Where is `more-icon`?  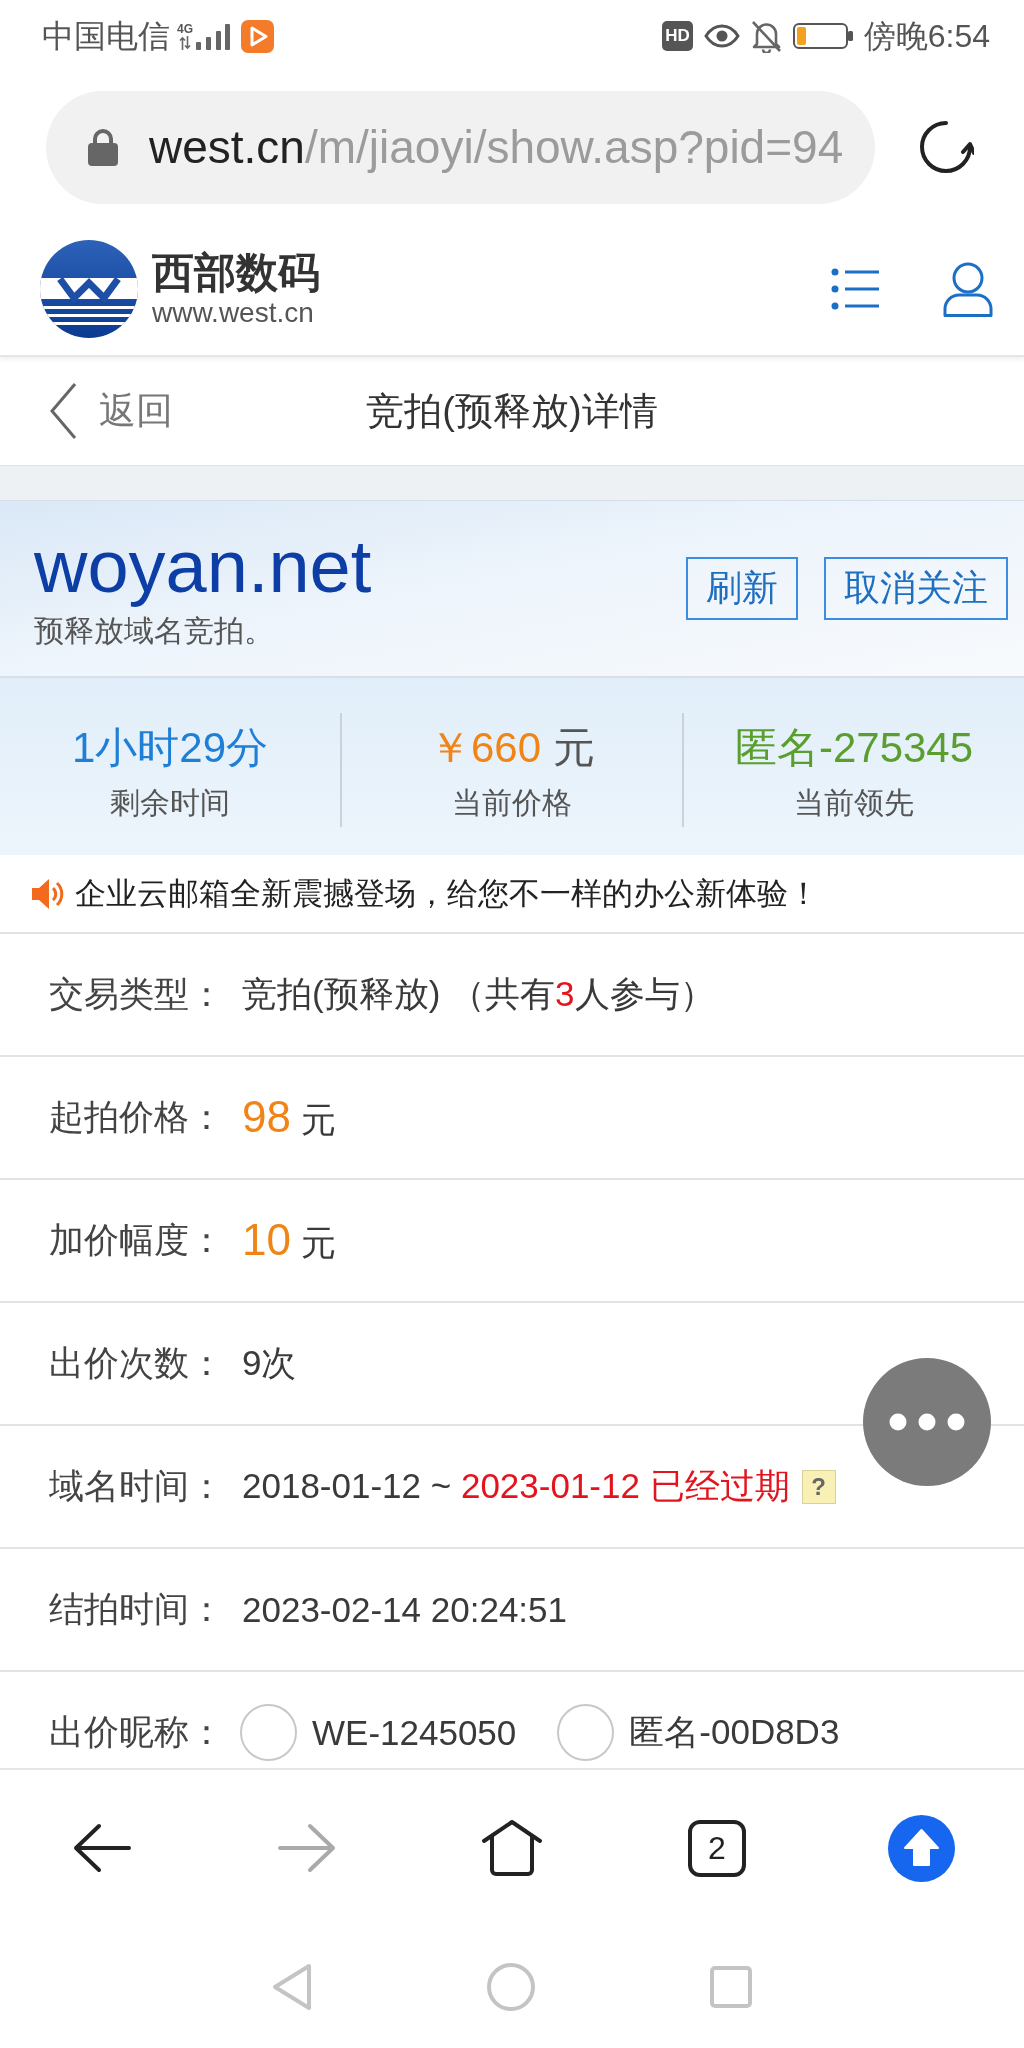
more-icon is located at coordinates (927, 1422).